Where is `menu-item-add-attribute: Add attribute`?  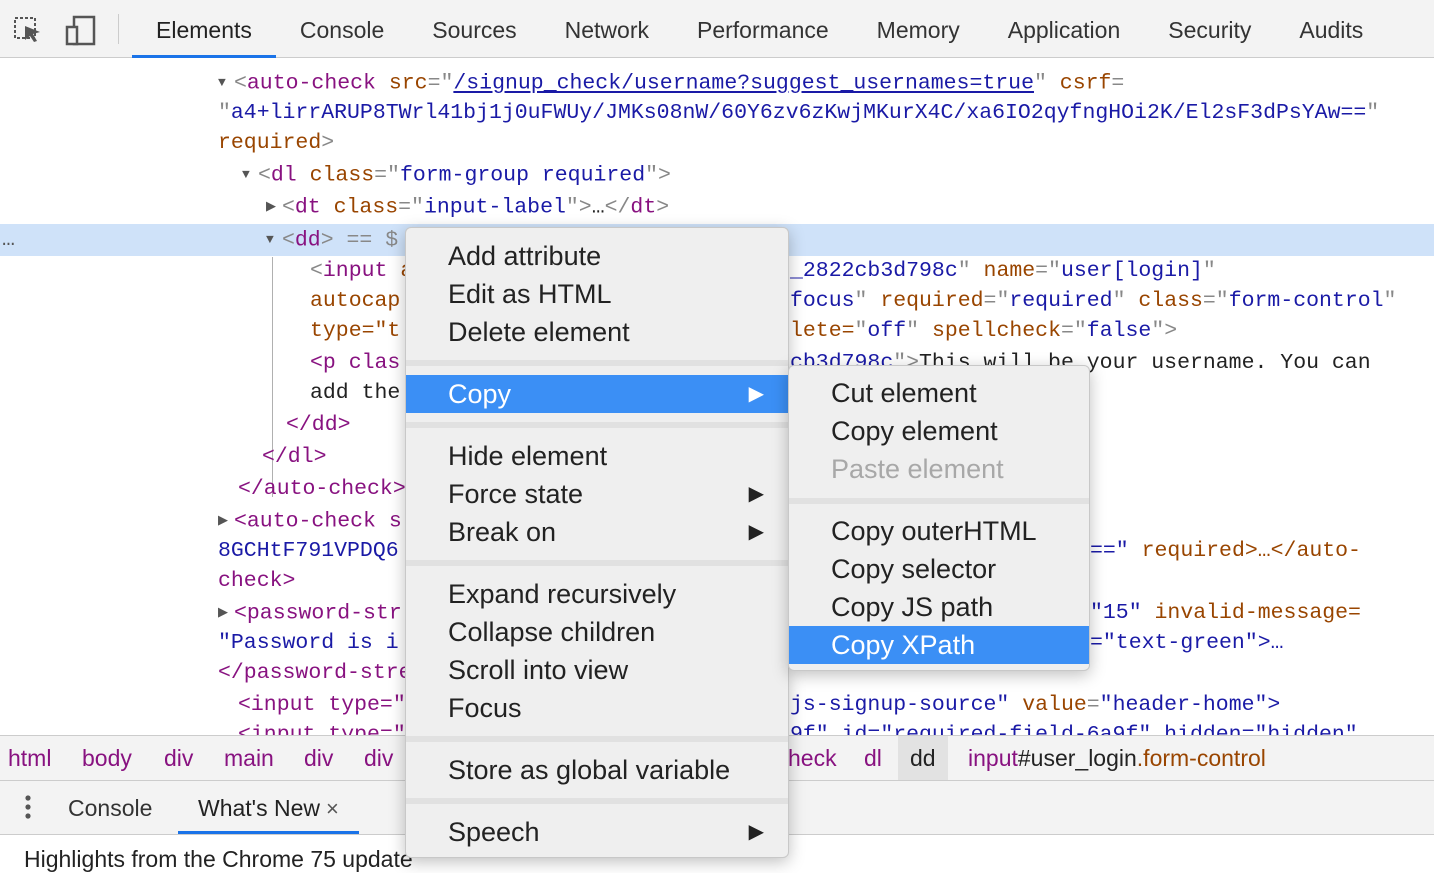 menu-item-add-attribute: Add attribute is located at coordinates (597, 256).